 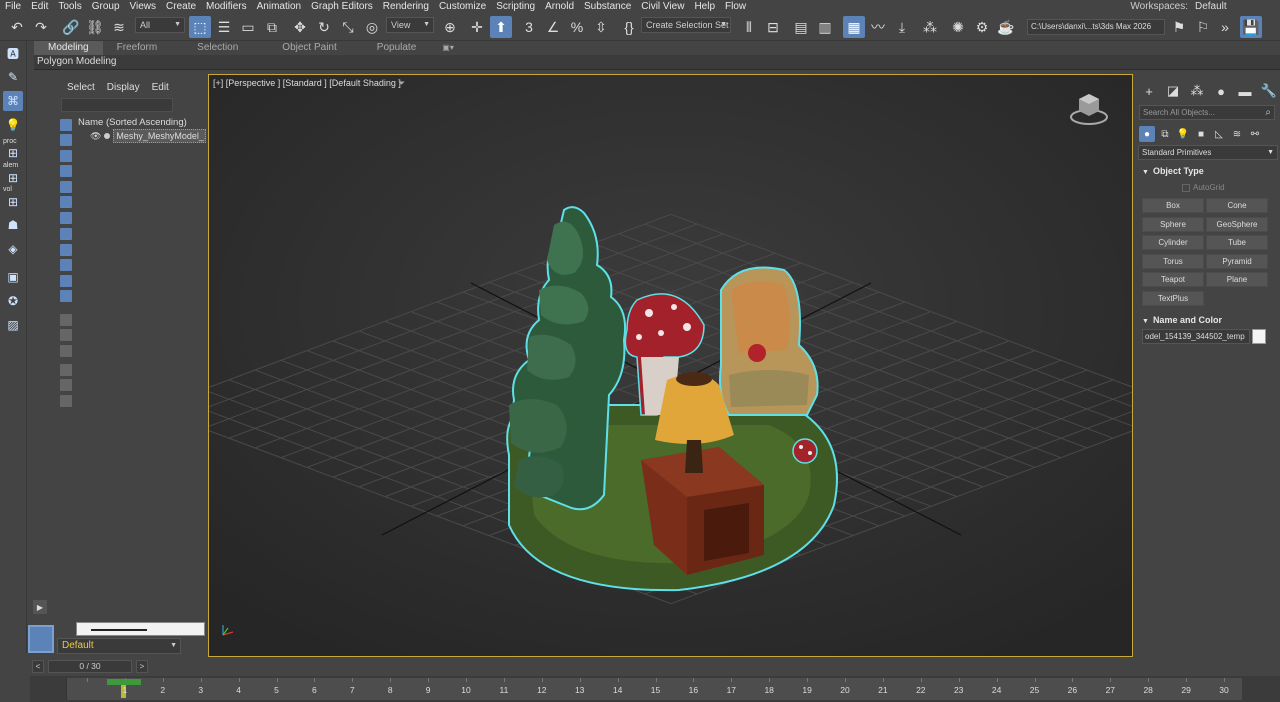 I want to click on menu-substance: Substance, so click(x=607, y=6).